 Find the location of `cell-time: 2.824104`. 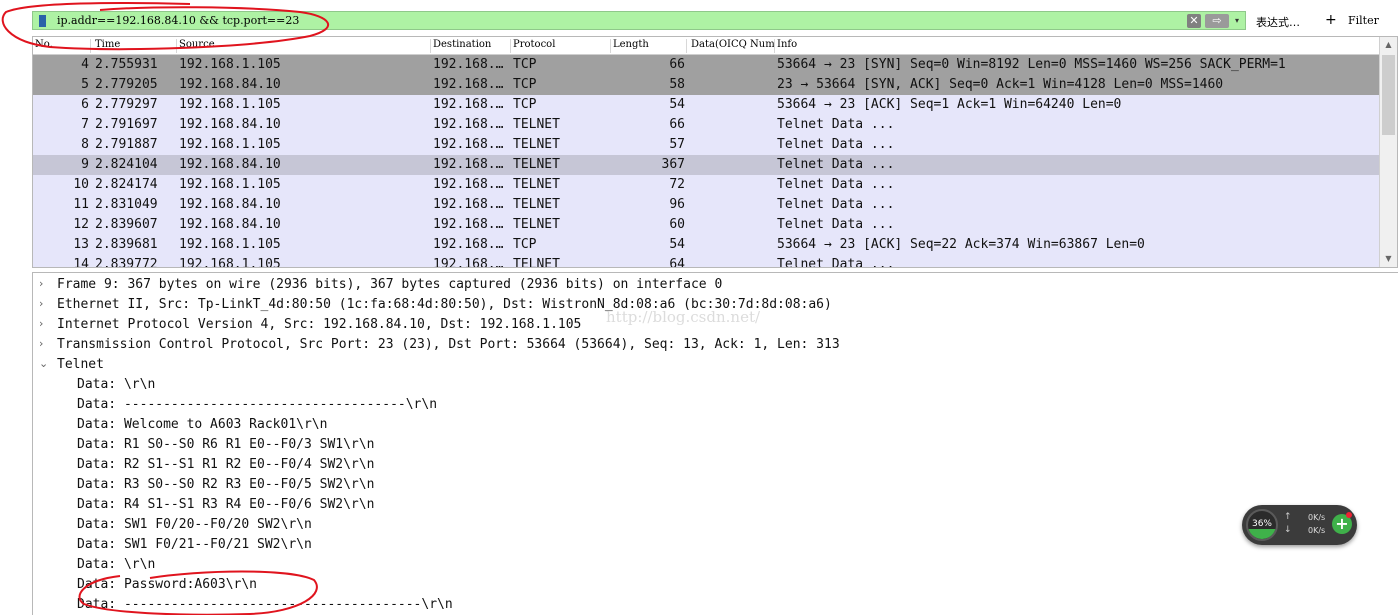

cell-time: 2.824104 is located at coordinates (126, 164).